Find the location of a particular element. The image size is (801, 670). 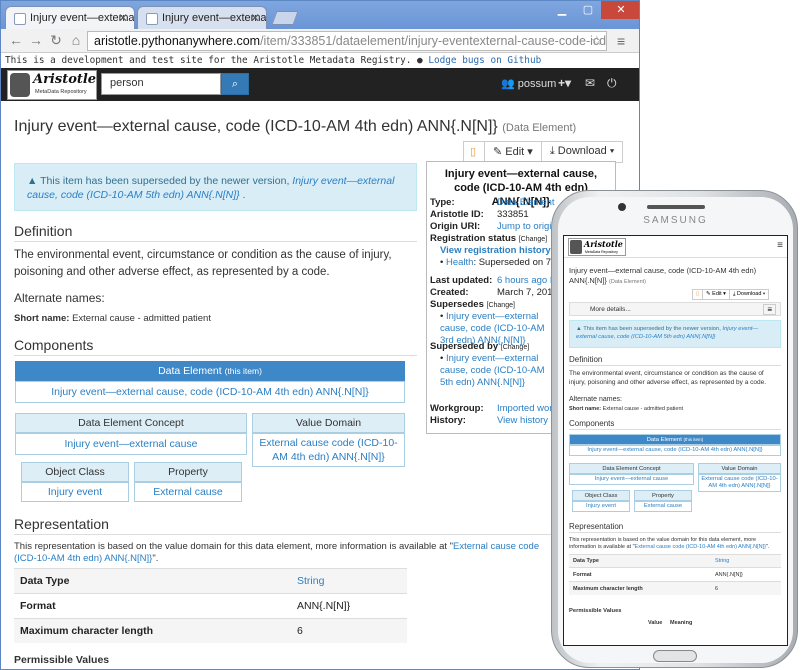

browser-menu-icon: ≡ is located at coordinates (621, 41).